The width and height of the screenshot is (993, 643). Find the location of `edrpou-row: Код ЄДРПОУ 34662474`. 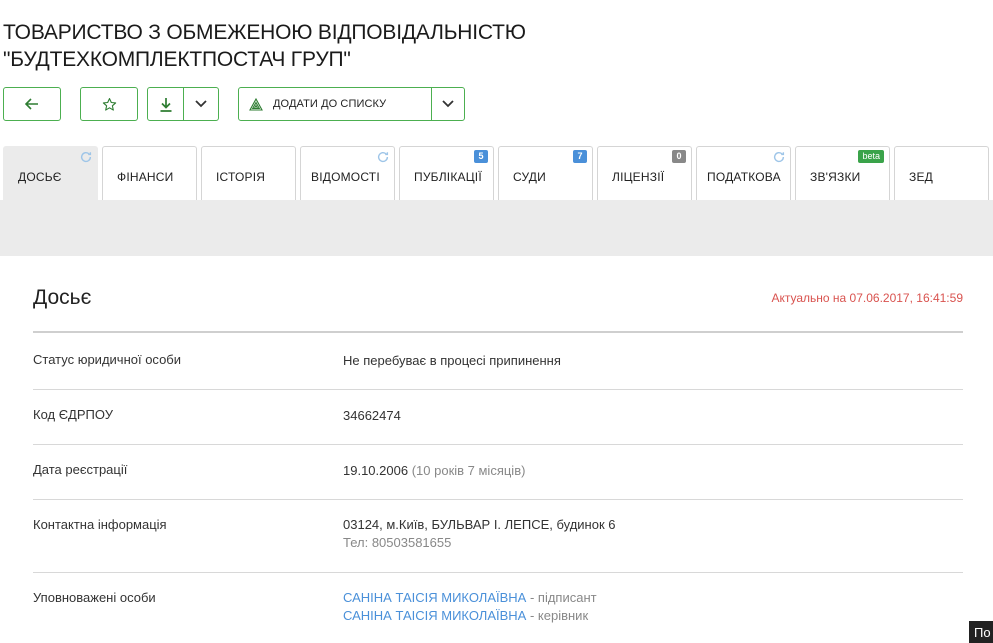

edrpou-row: Код ЄДРПОУ 34662474 is located at coordinates (498, 417).